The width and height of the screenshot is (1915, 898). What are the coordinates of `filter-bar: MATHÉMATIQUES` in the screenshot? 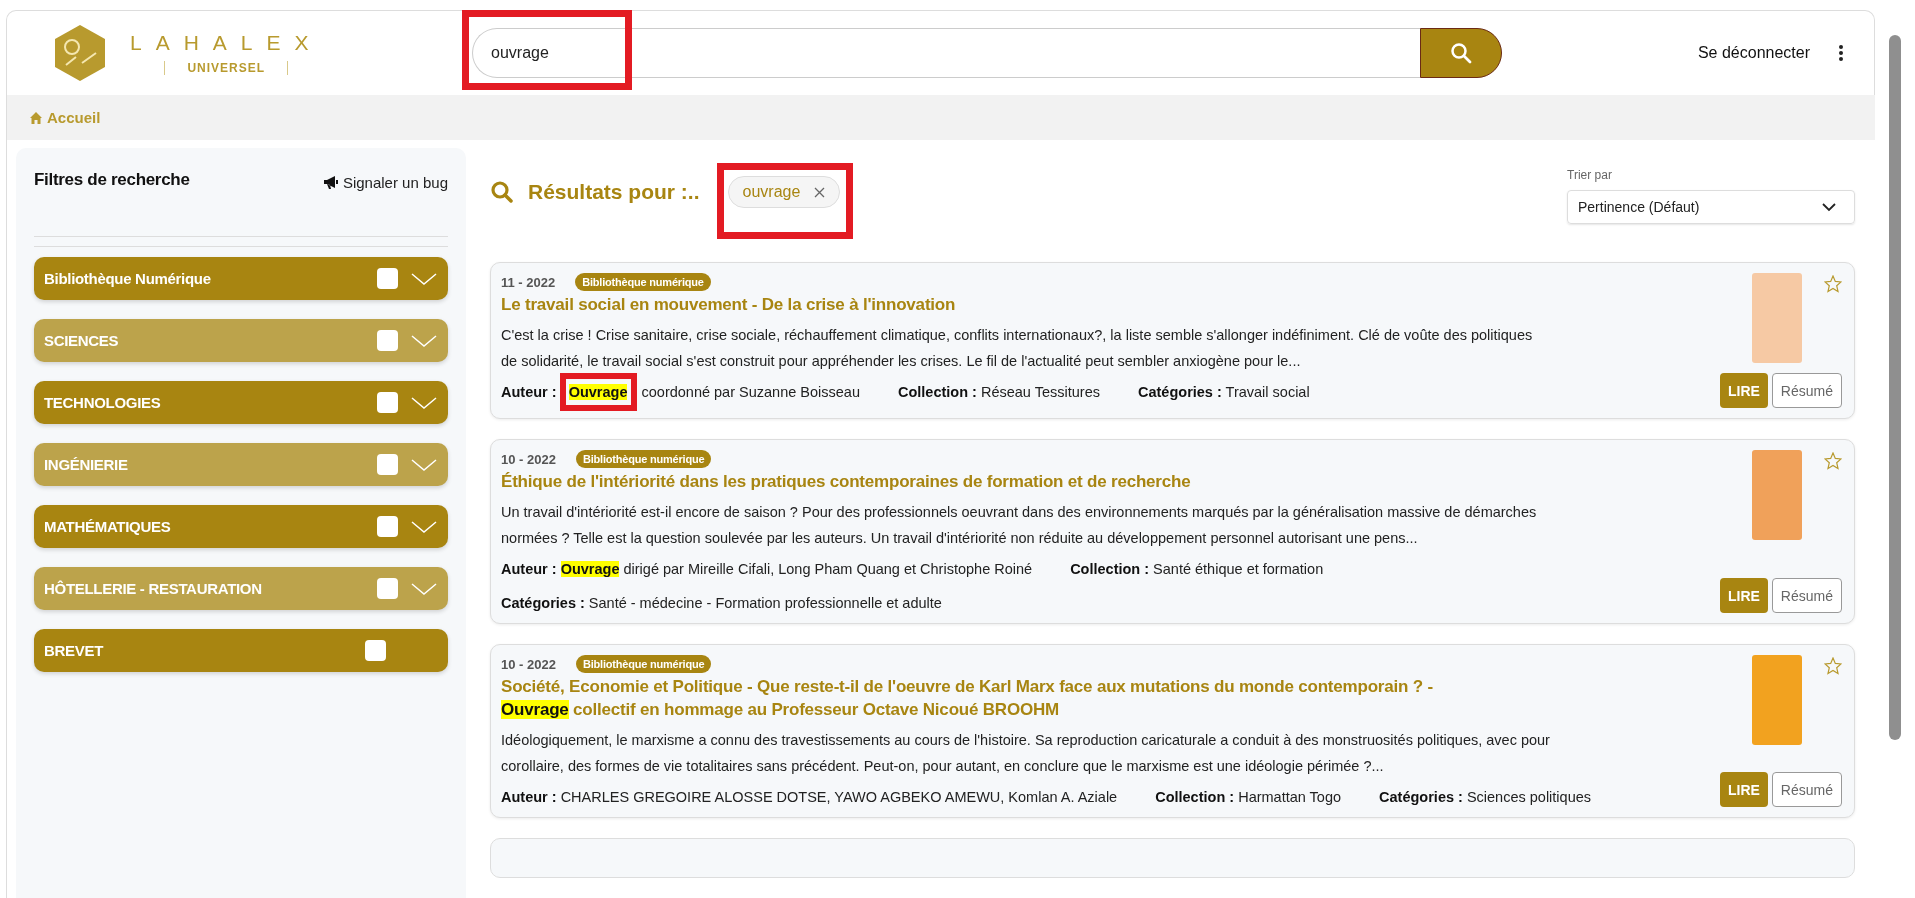 It's located at (241, 526).